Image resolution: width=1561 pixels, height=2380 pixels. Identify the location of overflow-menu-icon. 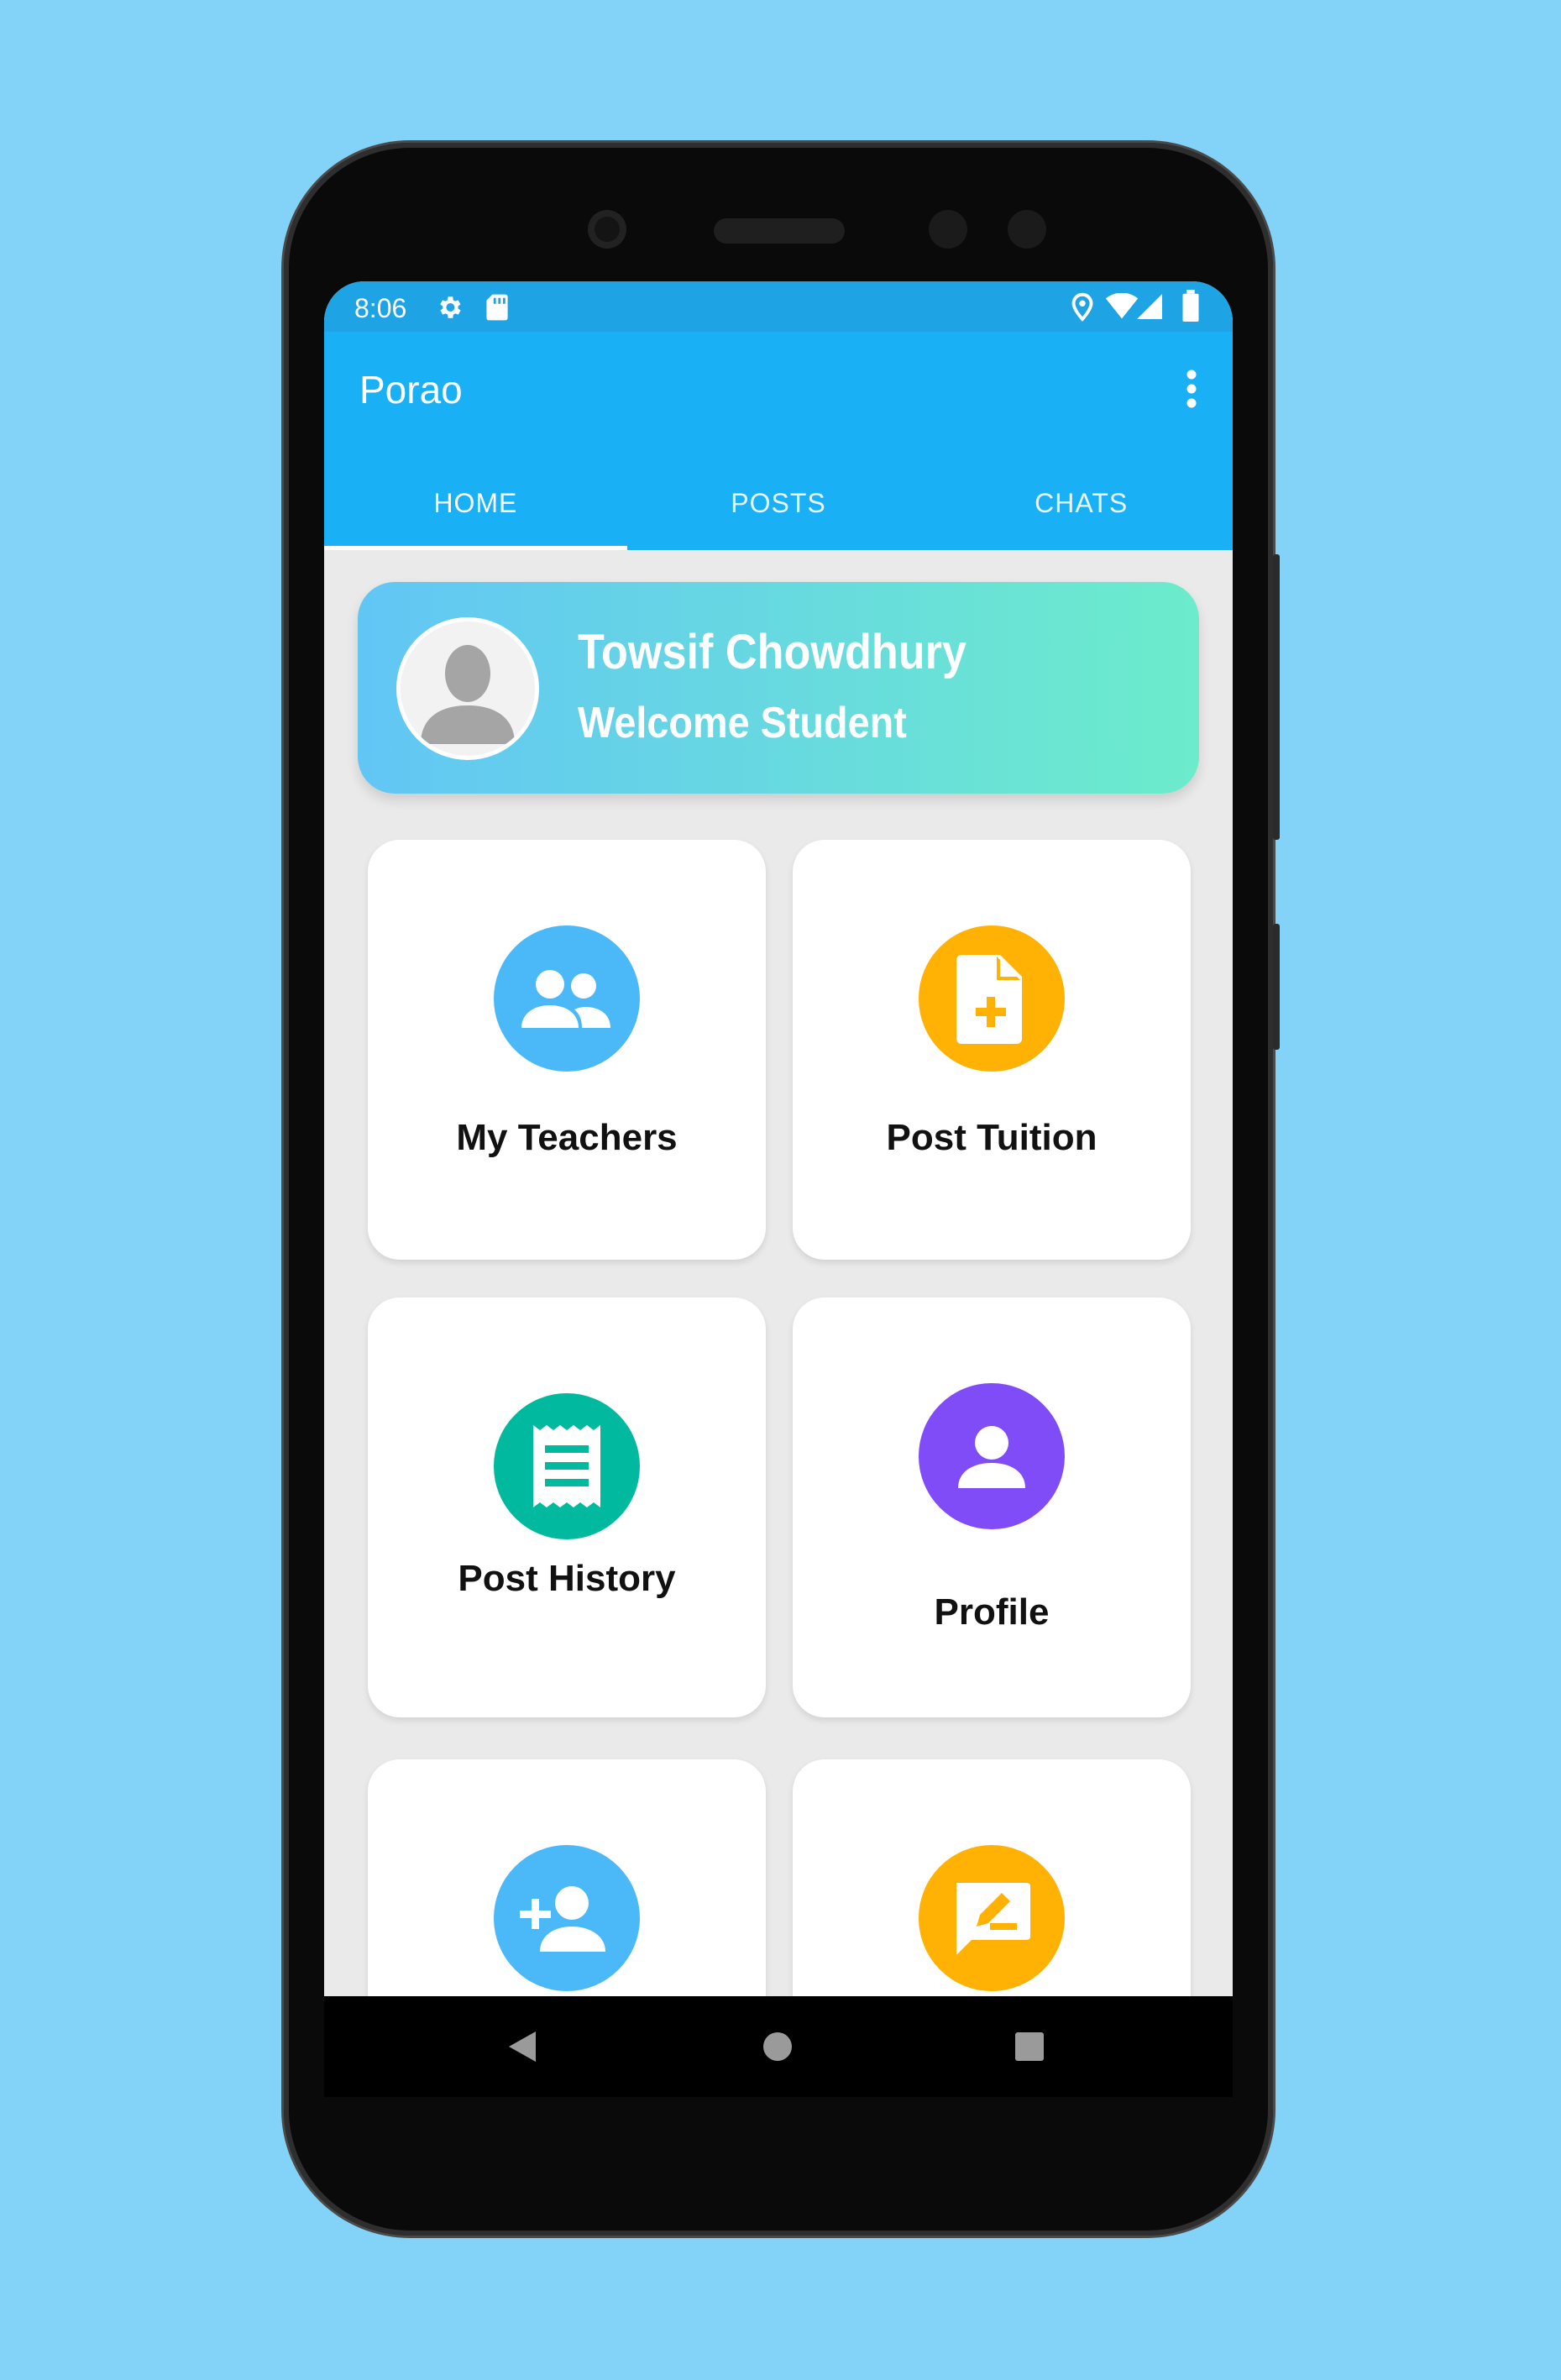
(1191, 389).